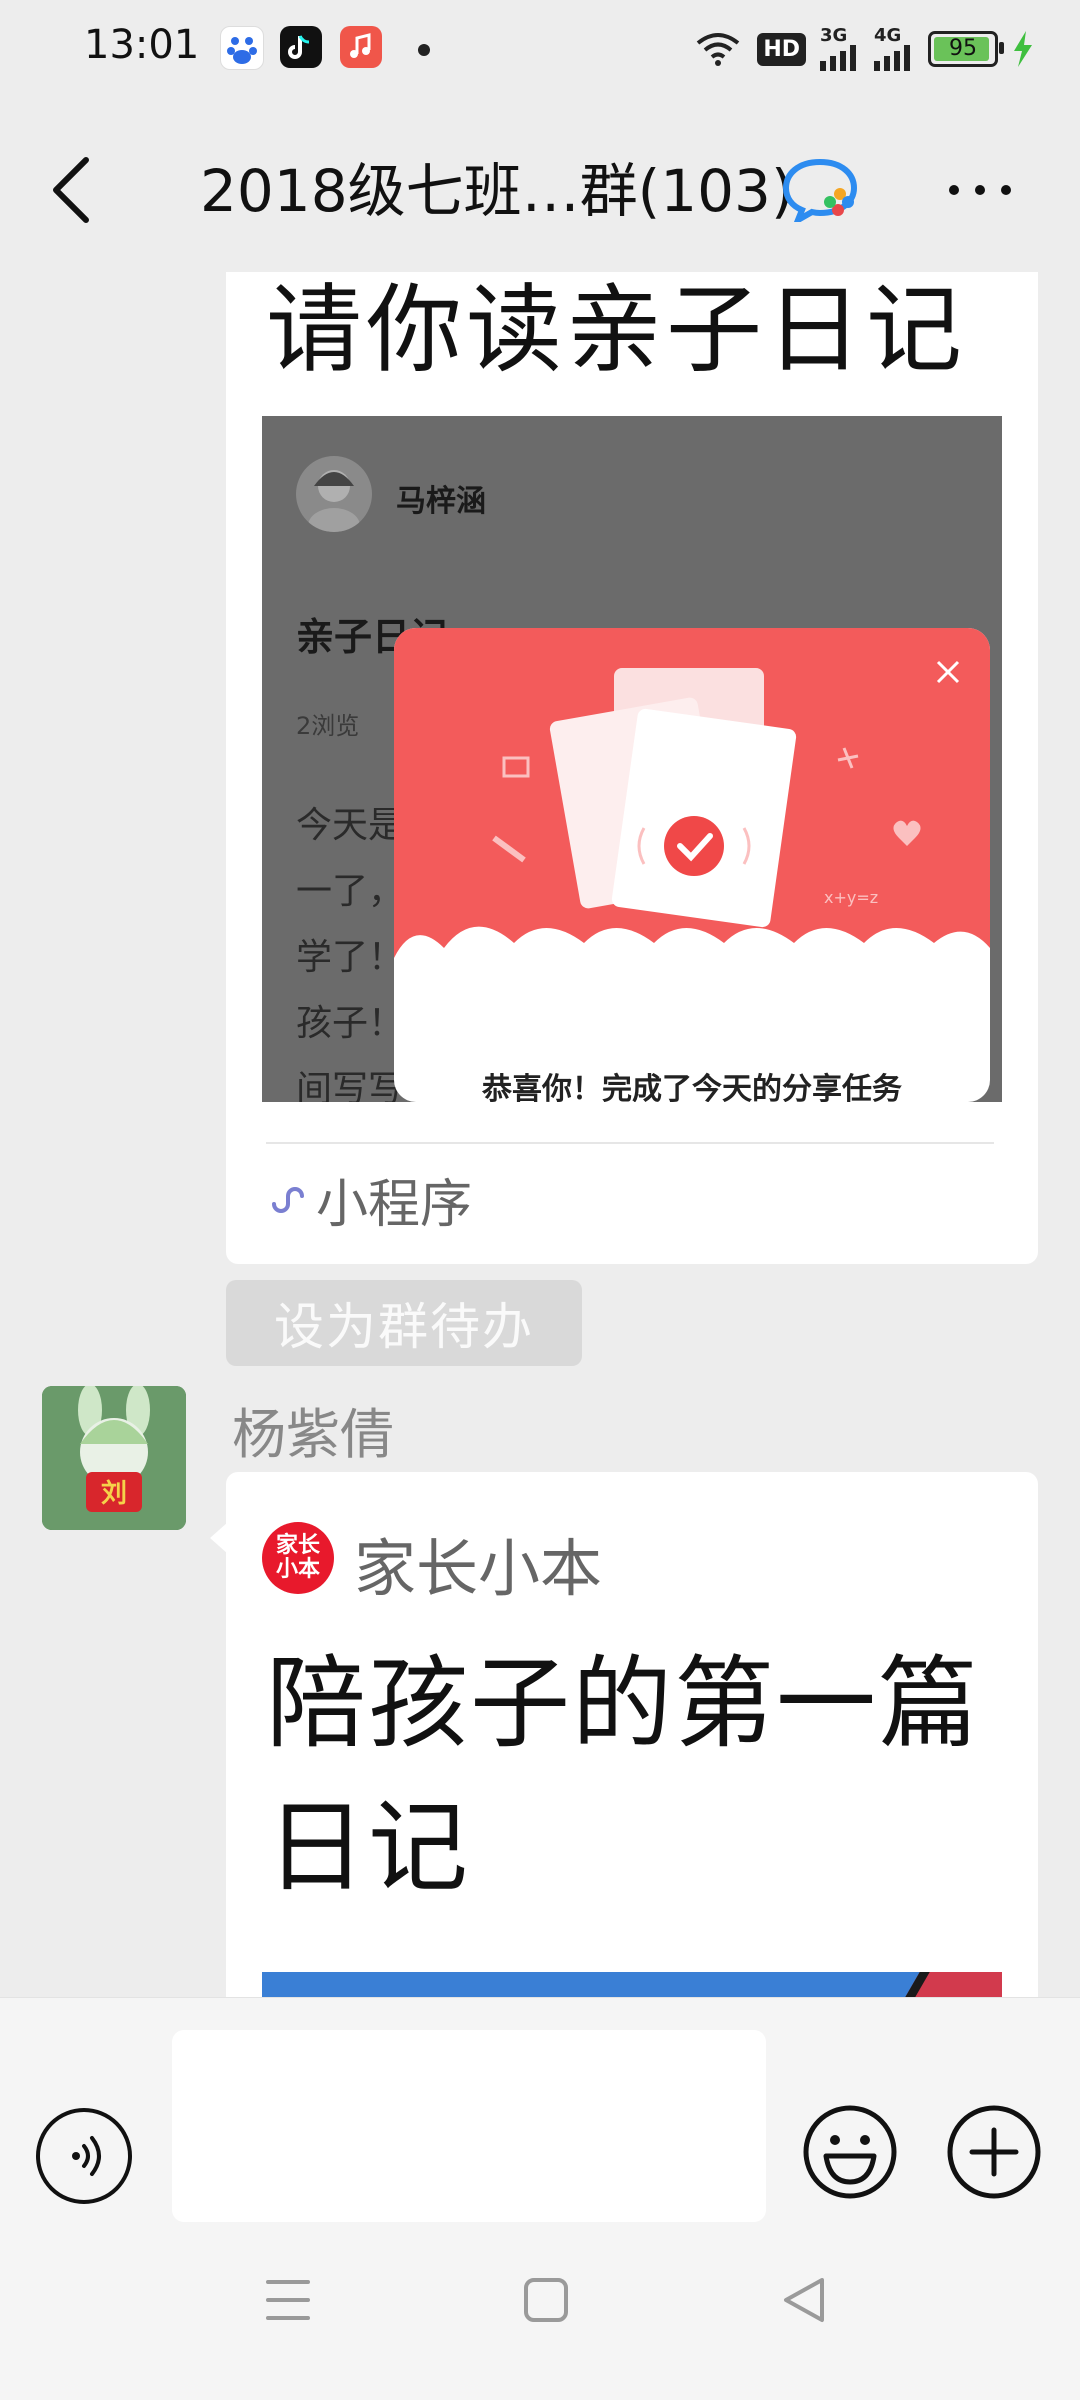  I want to click on thumbnail-text-line: 孩子！, so click(350, 1023).